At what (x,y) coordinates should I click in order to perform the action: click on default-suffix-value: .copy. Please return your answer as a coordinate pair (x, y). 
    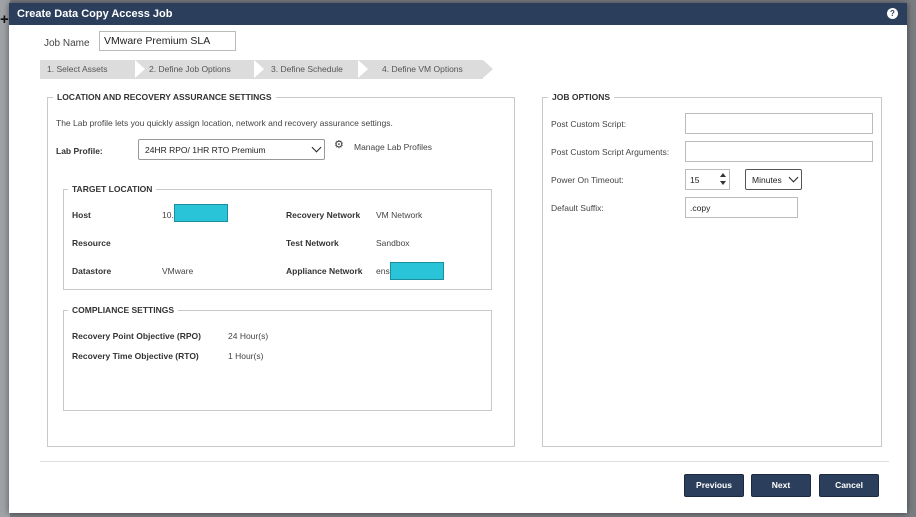
    Looking at the image, I should click on (700, 208).